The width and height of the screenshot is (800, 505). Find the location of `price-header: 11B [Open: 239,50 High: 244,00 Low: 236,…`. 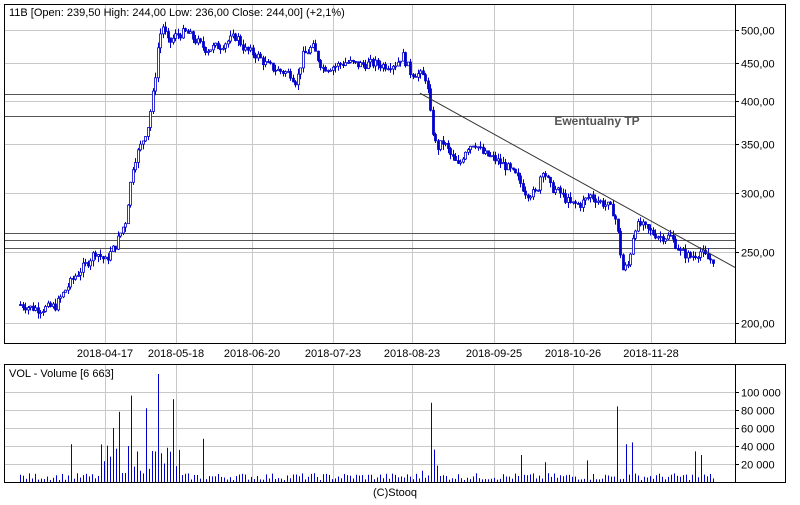

price-header: 11B [Open: 239,50 High: 244,00 Low: 236,… is located at coordinates (177, 13).